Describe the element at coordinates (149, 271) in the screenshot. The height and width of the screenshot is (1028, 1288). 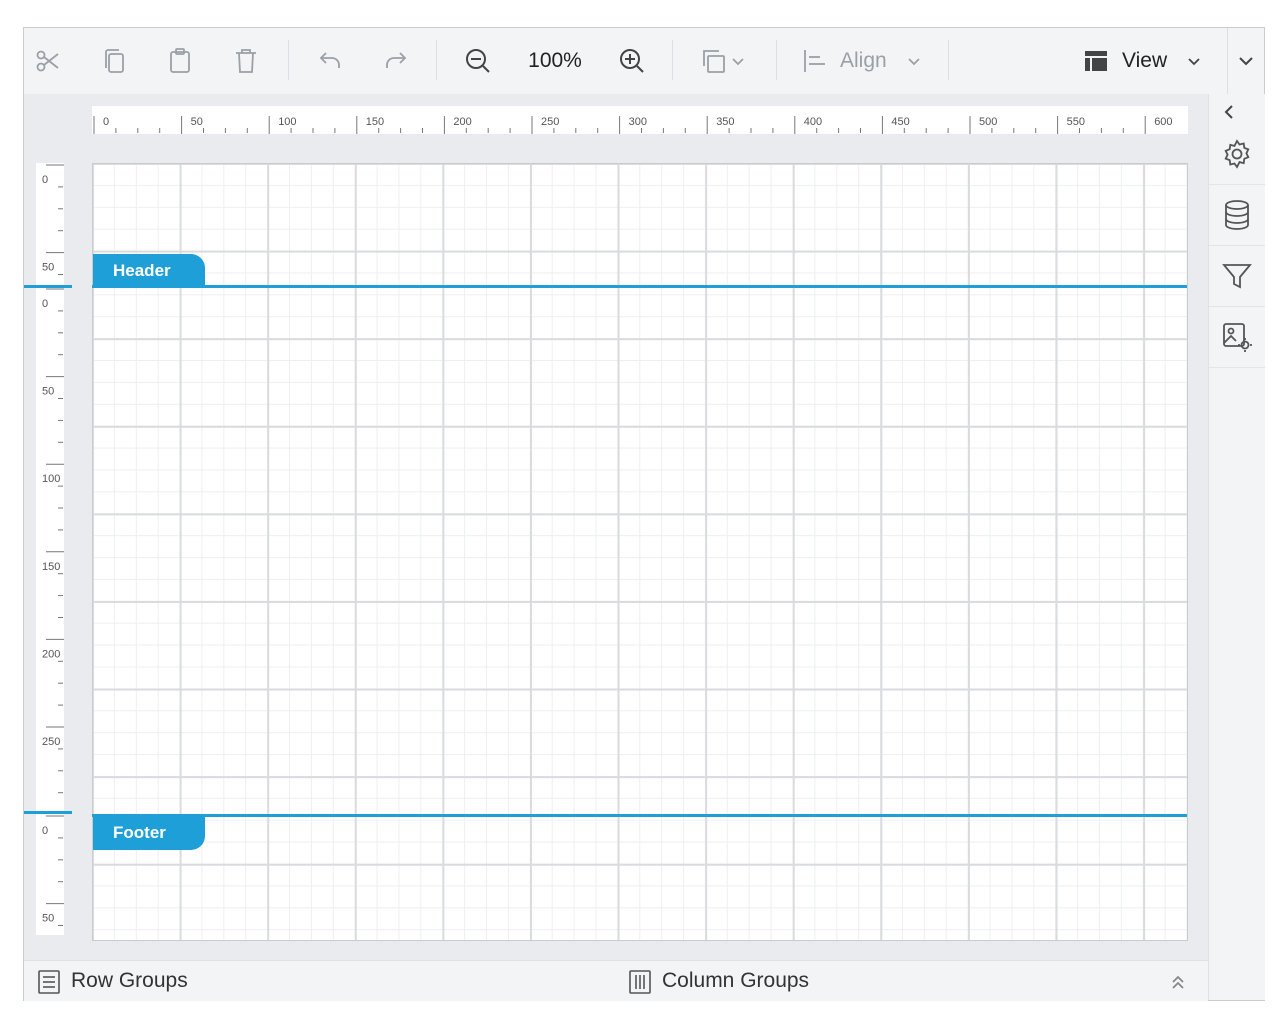
I see `header-band-tab: Header` at that location.